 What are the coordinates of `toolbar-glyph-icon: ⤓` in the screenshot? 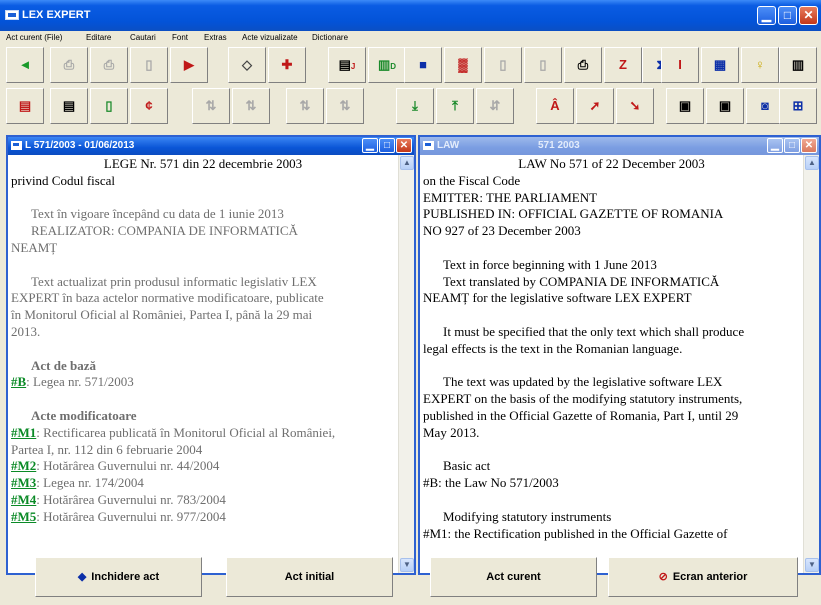 It's located at (415, 105).